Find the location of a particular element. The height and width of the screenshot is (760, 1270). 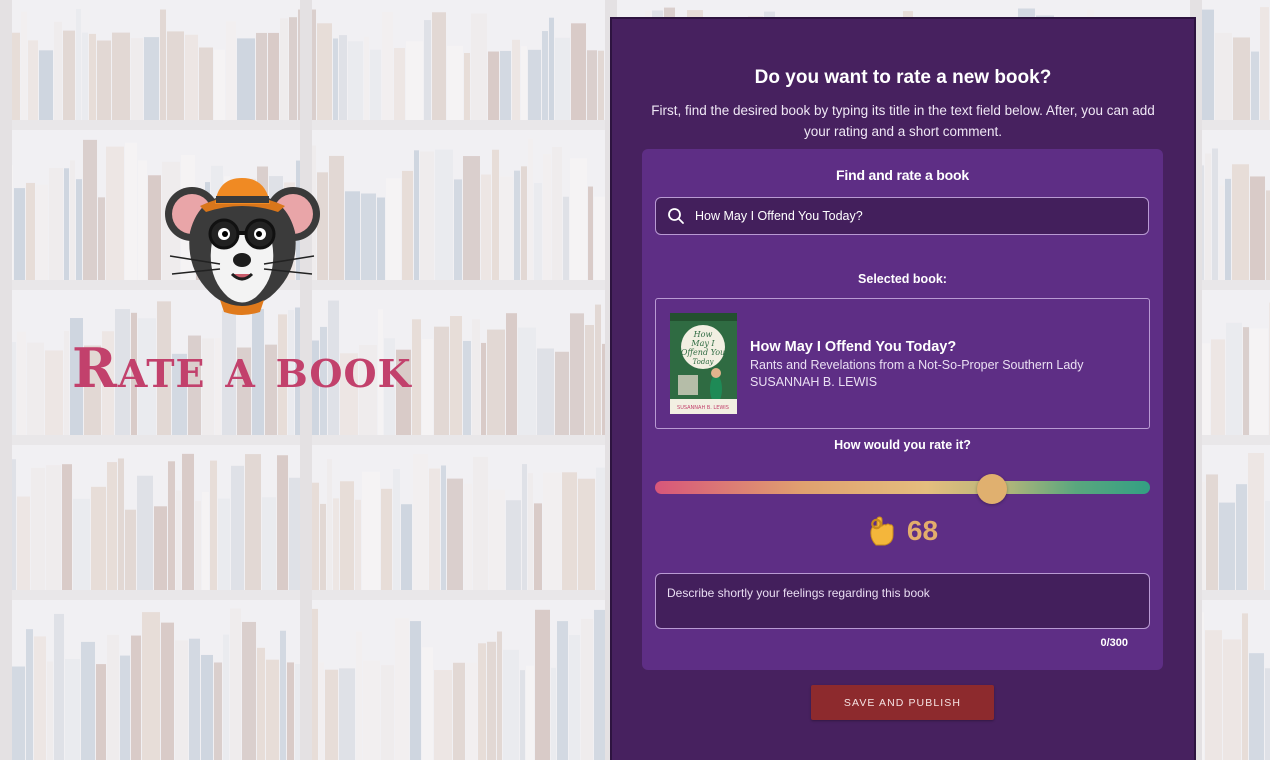

search-icon is located at coordinates (676, 216).